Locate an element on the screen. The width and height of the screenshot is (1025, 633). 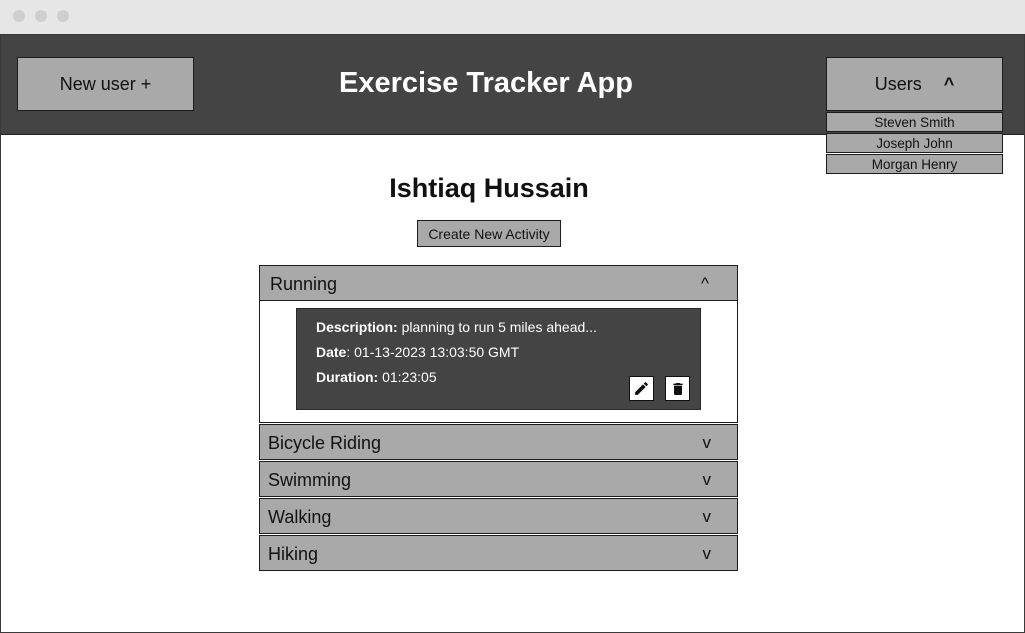
activity-label: Walking is located at coordinates (300, 517).